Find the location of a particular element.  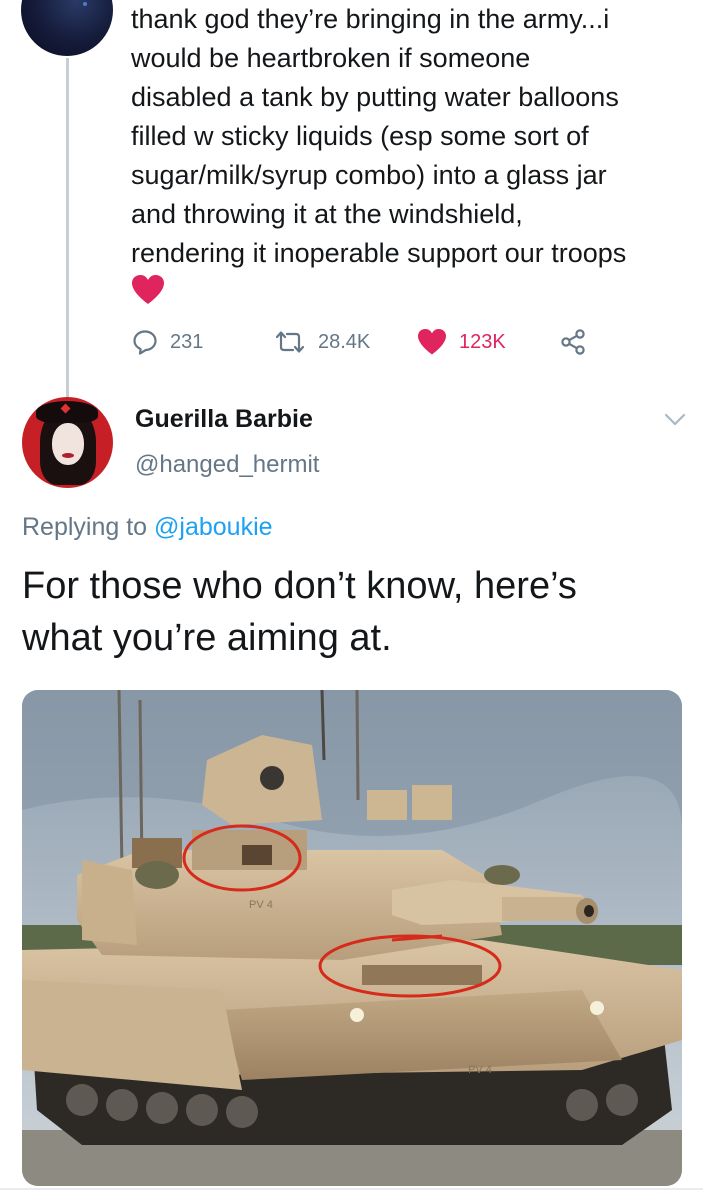

thread-line is located at coordinates (67, 228).